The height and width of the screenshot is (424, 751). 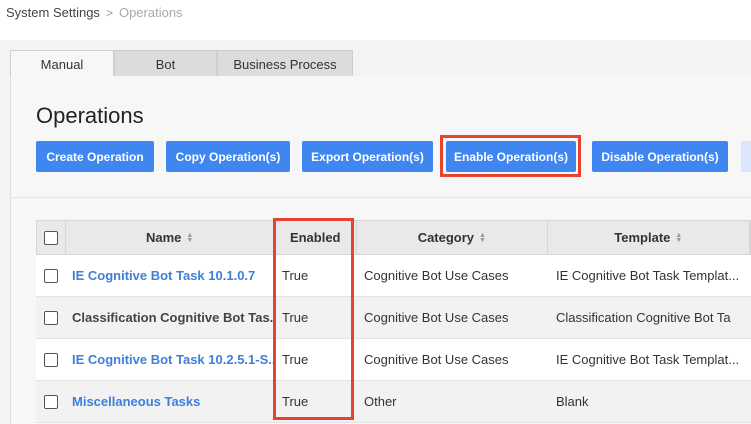 I want to click on disable-operations-button: Disable Operation(s), so click(x=660, y=156).